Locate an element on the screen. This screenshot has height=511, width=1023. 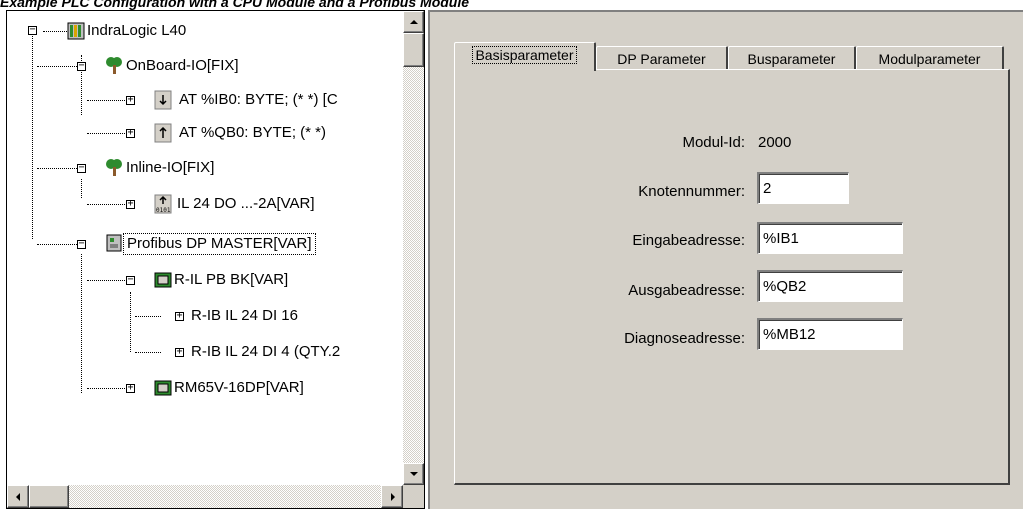
scroll-down-button is located at coordinates (413, 474).